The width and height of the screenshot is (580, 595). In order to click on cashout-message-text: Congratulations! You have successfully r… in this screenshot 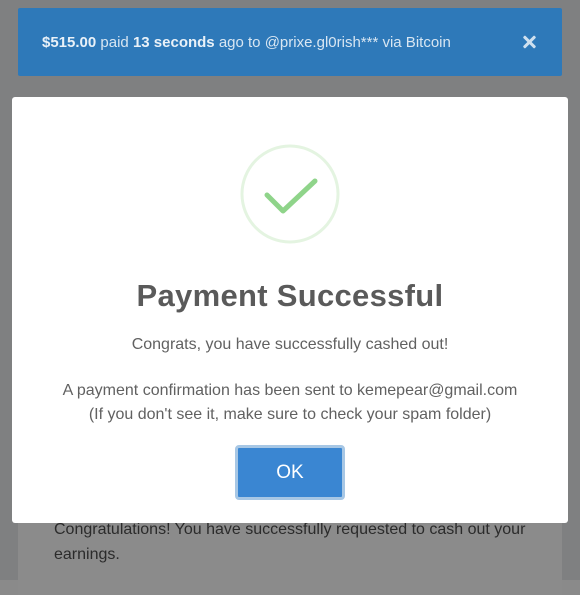, I will do `click(290, 542)`.